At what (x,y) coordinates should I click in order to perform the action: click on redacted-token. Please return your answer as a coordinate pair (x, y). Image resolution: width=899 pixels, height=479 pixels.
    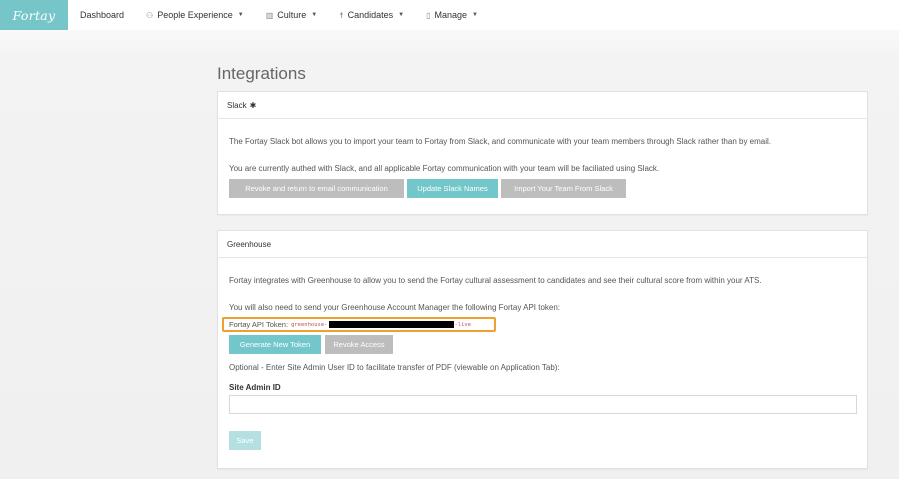
    Looking at the image, I should click on (391, 324).